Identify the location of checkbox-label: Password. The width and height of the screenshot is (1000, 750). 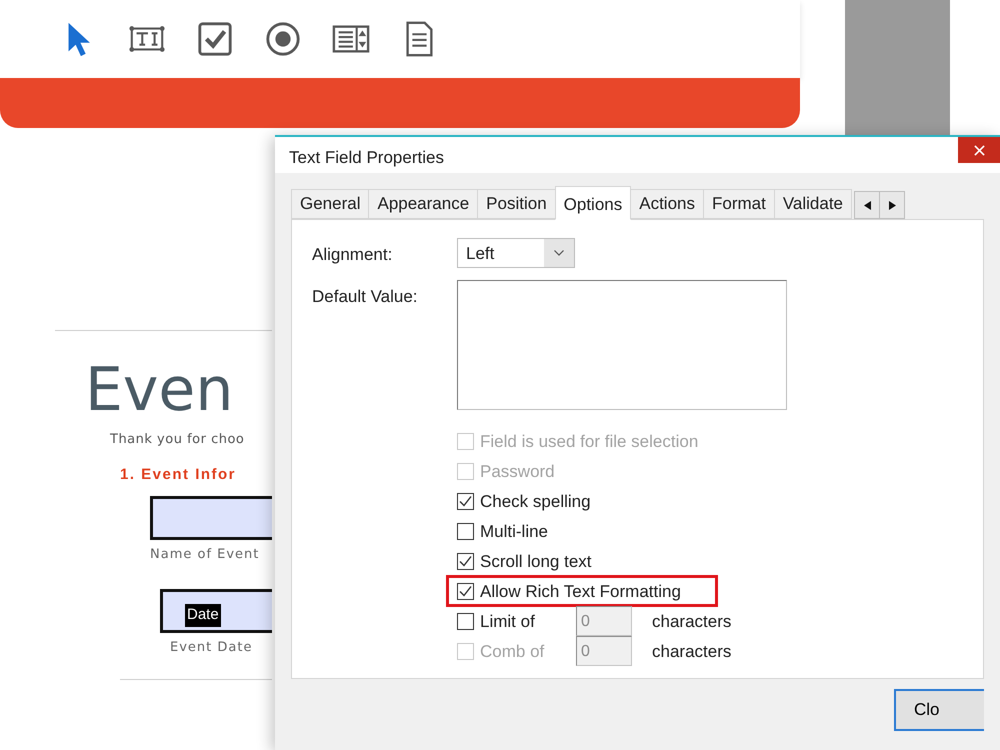
(517, 471).